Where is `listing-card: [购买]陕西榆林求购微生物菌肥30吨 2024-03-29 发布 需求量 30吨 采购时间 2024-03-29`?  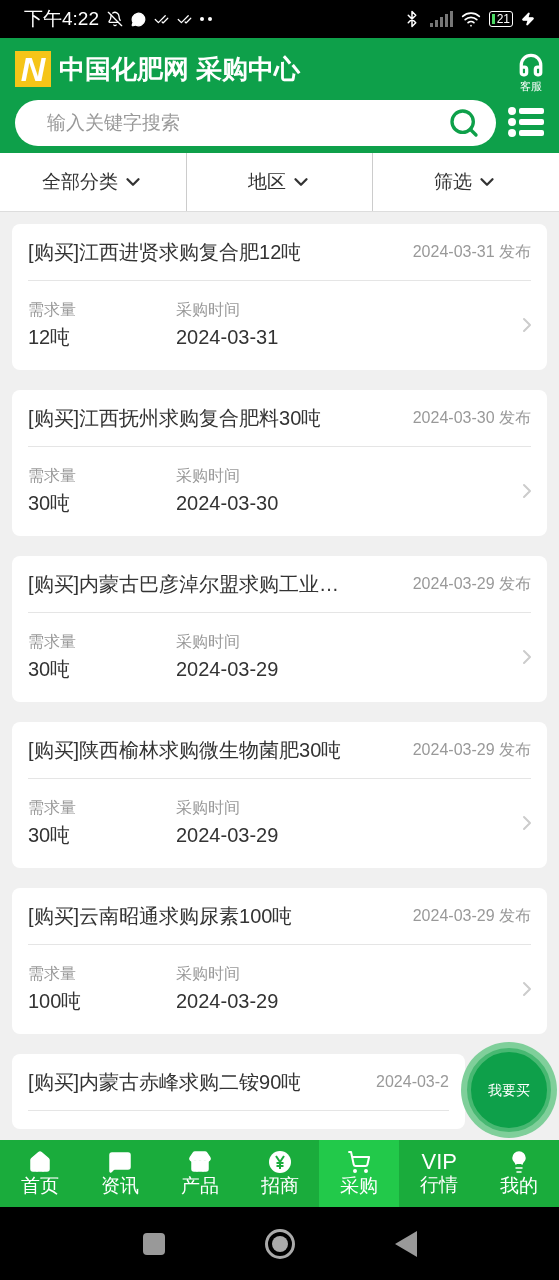 listing-card: [购买]陕西榆林求购微生物菌肥30吨 2024-03-29 发布 需求量 30吨 采购时间 2024-03-29 is located at coordinates (279, 795).